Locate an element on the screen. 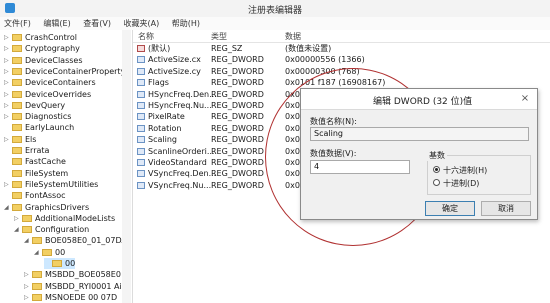 The width and height of the screenshot is (550, 303). value-name: ActiveSize.cx is located at coordinates (174, 60).